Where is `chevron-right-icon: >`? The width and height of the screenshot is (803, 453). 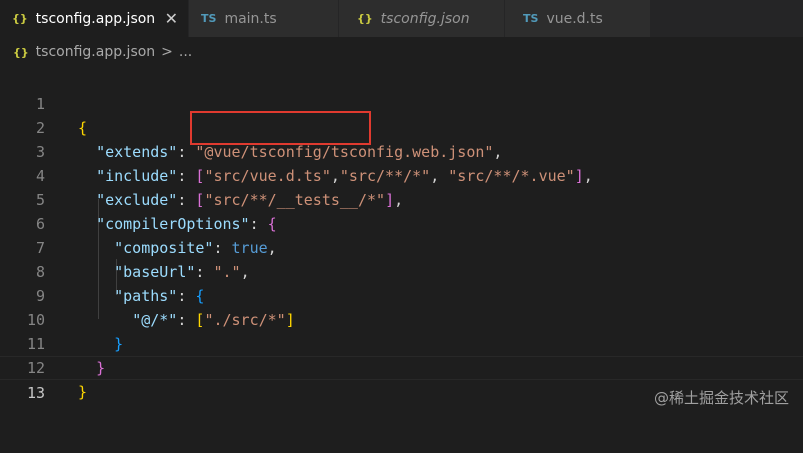
chevron-right-icon: > is located at coordinates (167, 52).